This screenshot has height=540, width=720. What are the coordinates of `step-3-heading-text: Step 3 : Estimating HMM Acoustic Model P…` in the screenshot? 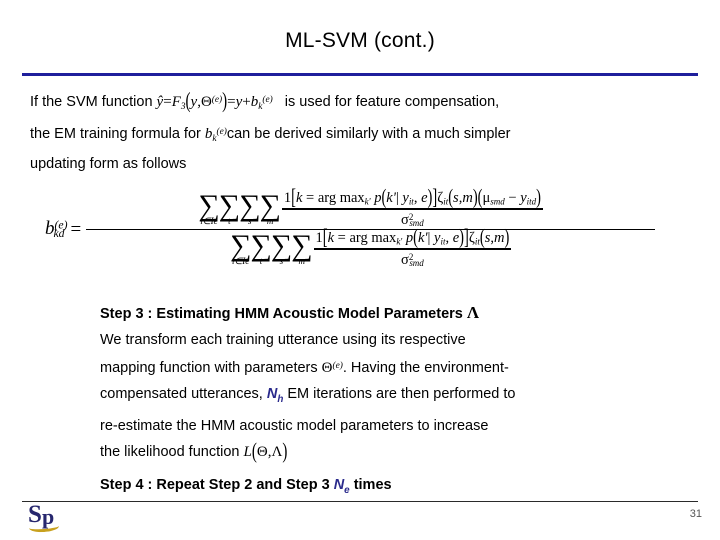 It's located at (281, 314).